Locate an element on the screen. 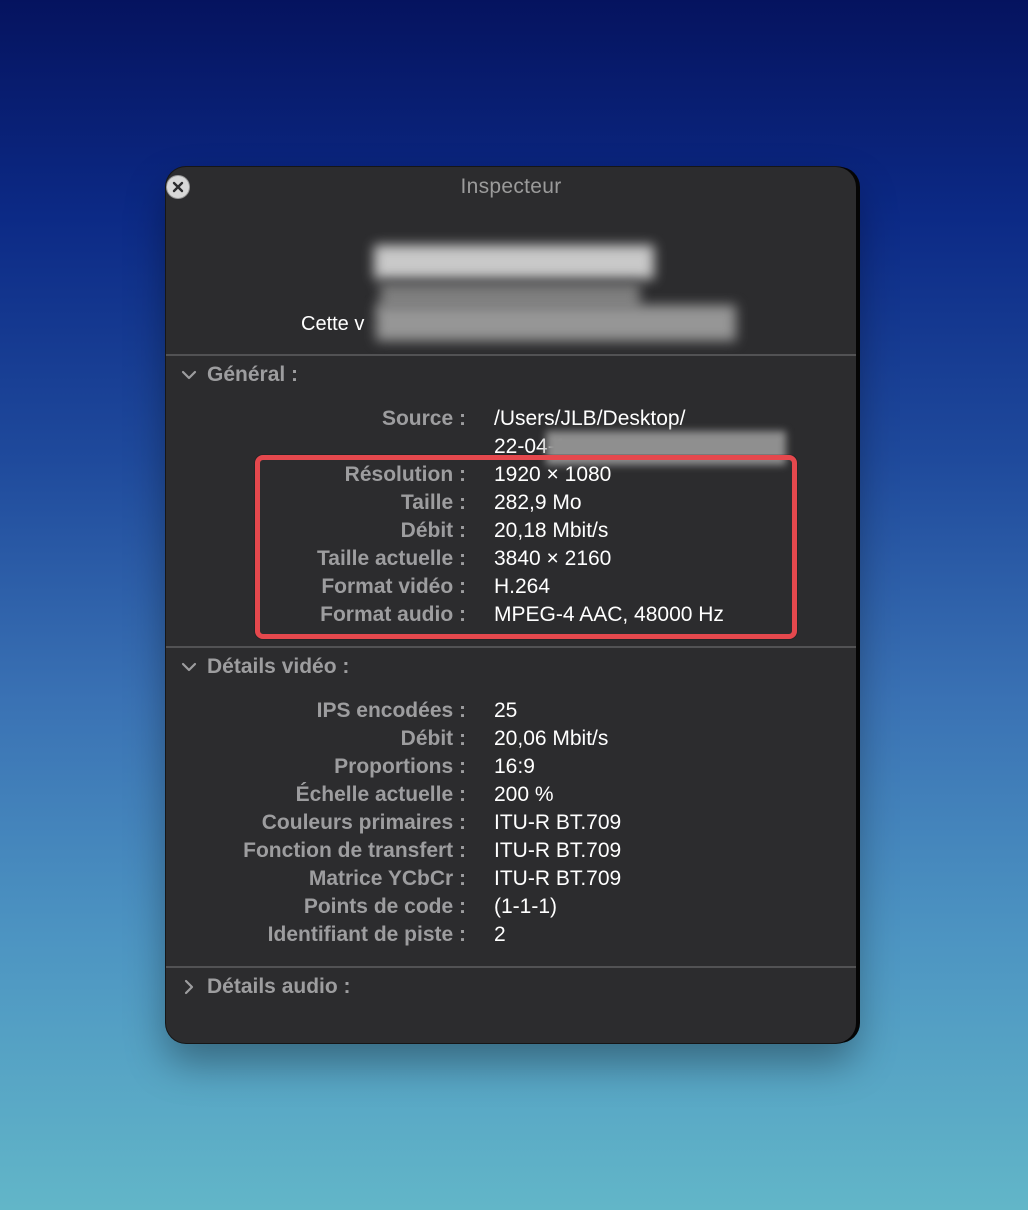  row-current-scale: Échelle actuelle : 200 % is located at coordinates (511, 797).